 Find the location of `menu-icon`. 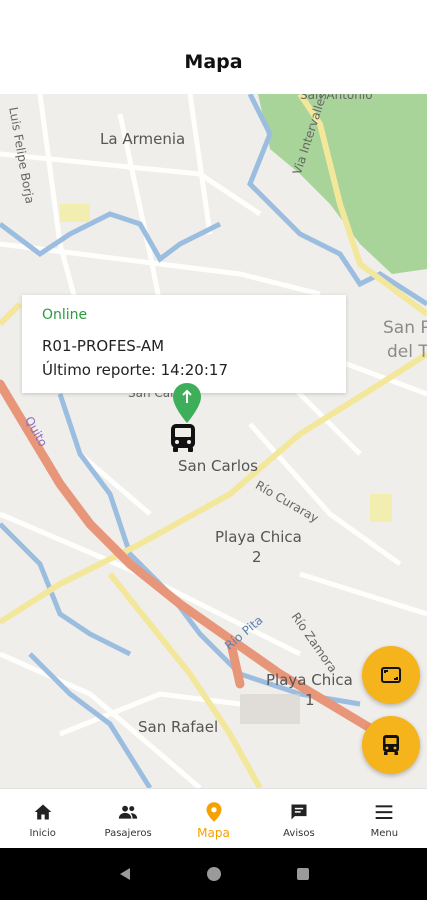

menu-icon is located at coordinates (384, 812).